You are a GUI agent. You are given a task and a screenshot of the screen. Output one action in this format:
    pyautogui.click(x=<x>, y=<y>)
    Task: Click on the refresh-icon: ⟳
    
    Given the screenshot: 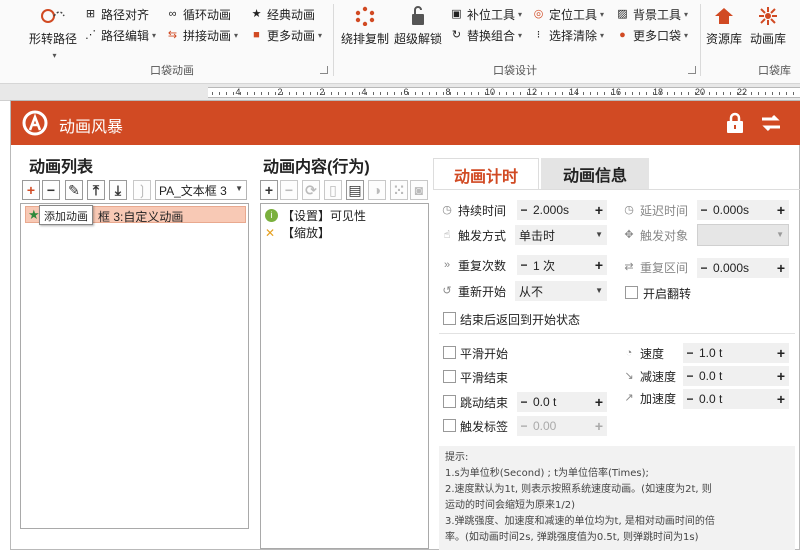 What is the action you would take?
    pyautogui.click(x=311, y=189)
    